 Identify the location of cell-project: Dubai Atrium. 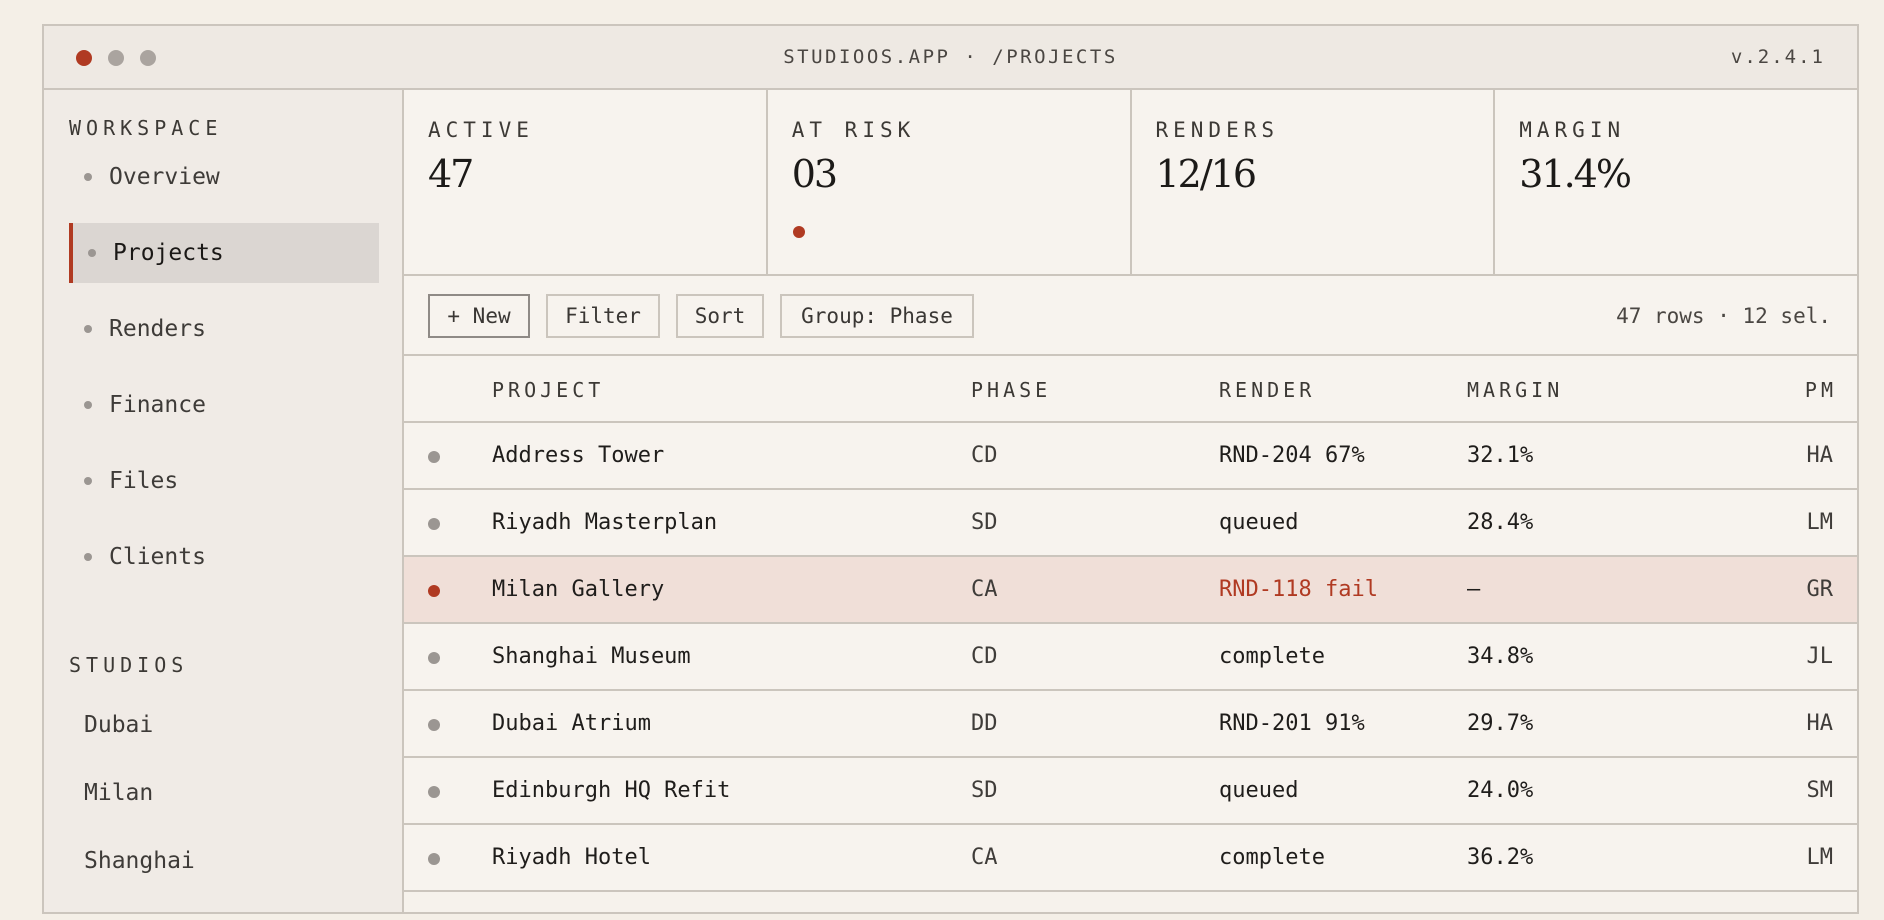
(571, 723).